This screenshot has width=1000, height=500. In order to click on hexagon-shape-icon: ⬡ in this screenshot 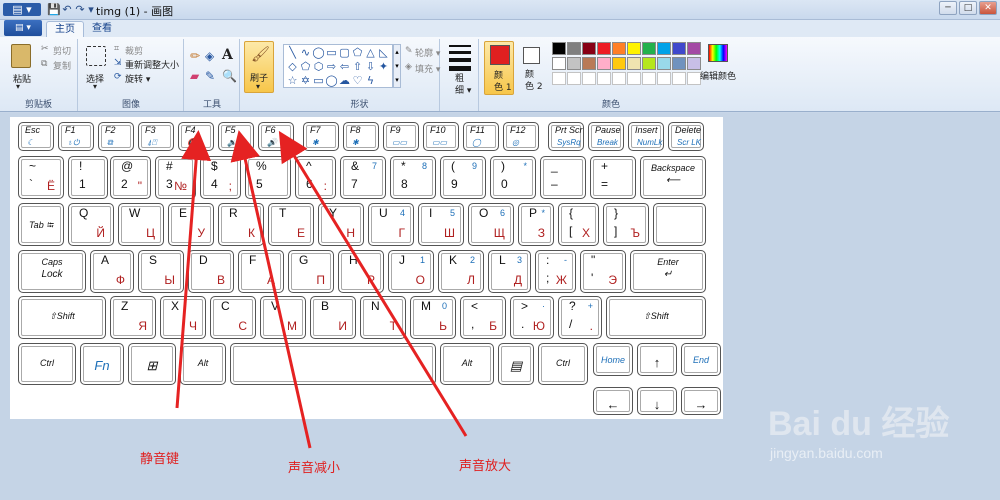, I will do `click(318, 66)`.